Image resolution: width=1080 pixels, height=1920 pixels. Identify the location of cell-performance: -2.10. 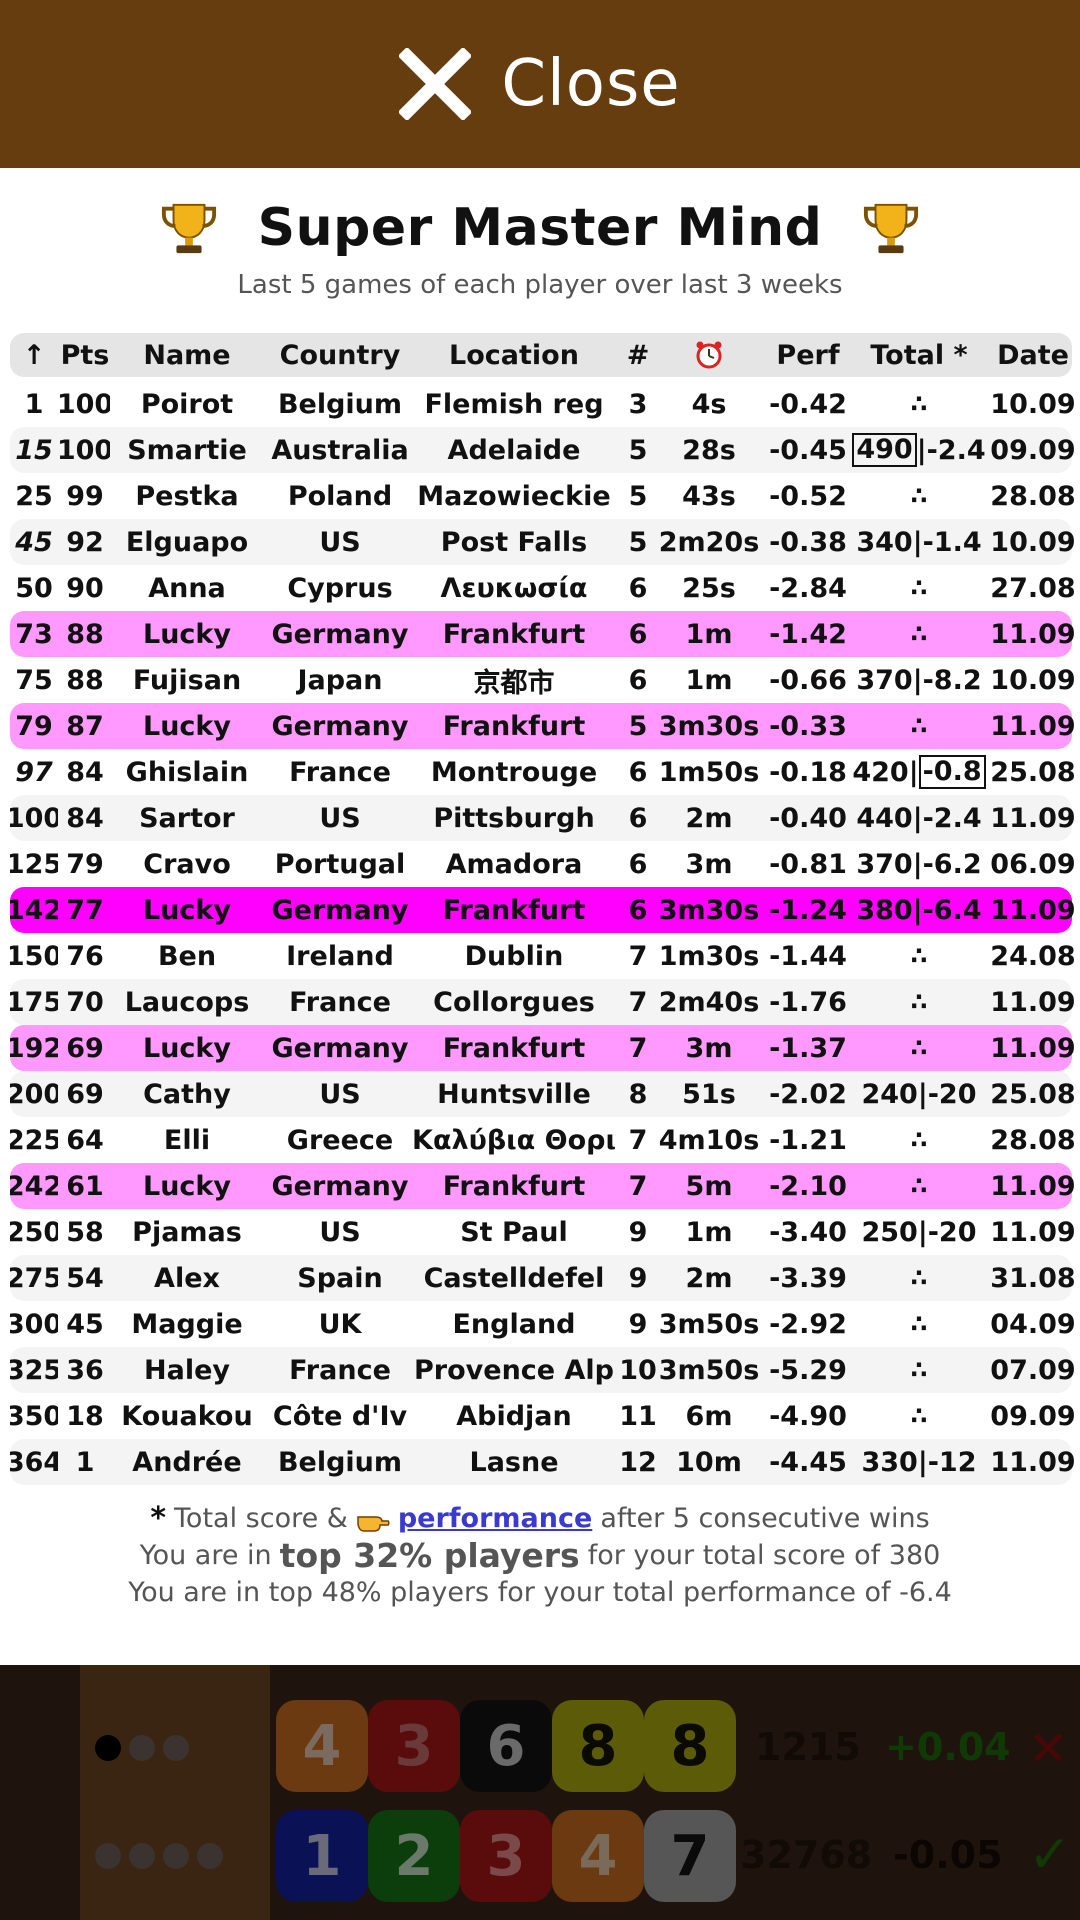
(808, 1186).